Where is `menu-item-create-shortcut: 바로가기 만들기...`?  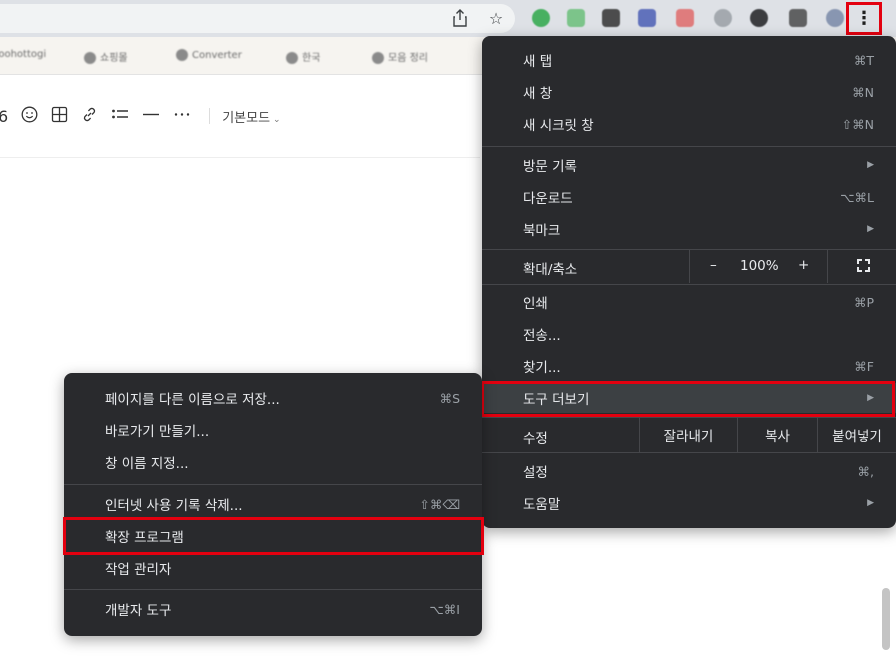 menu-item-create-shortcut: 바로가기 만들기... is located at coordinates (273, 430).